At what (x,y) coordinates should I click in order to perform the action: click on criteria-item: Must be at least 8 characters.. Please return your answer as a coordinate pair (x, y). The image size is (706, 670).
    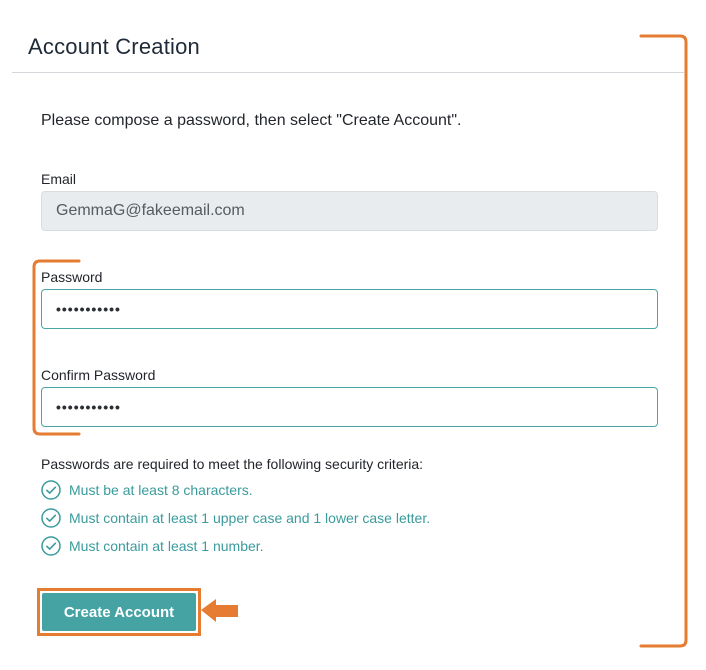
    Looking at the image, I should click on (147, 490).